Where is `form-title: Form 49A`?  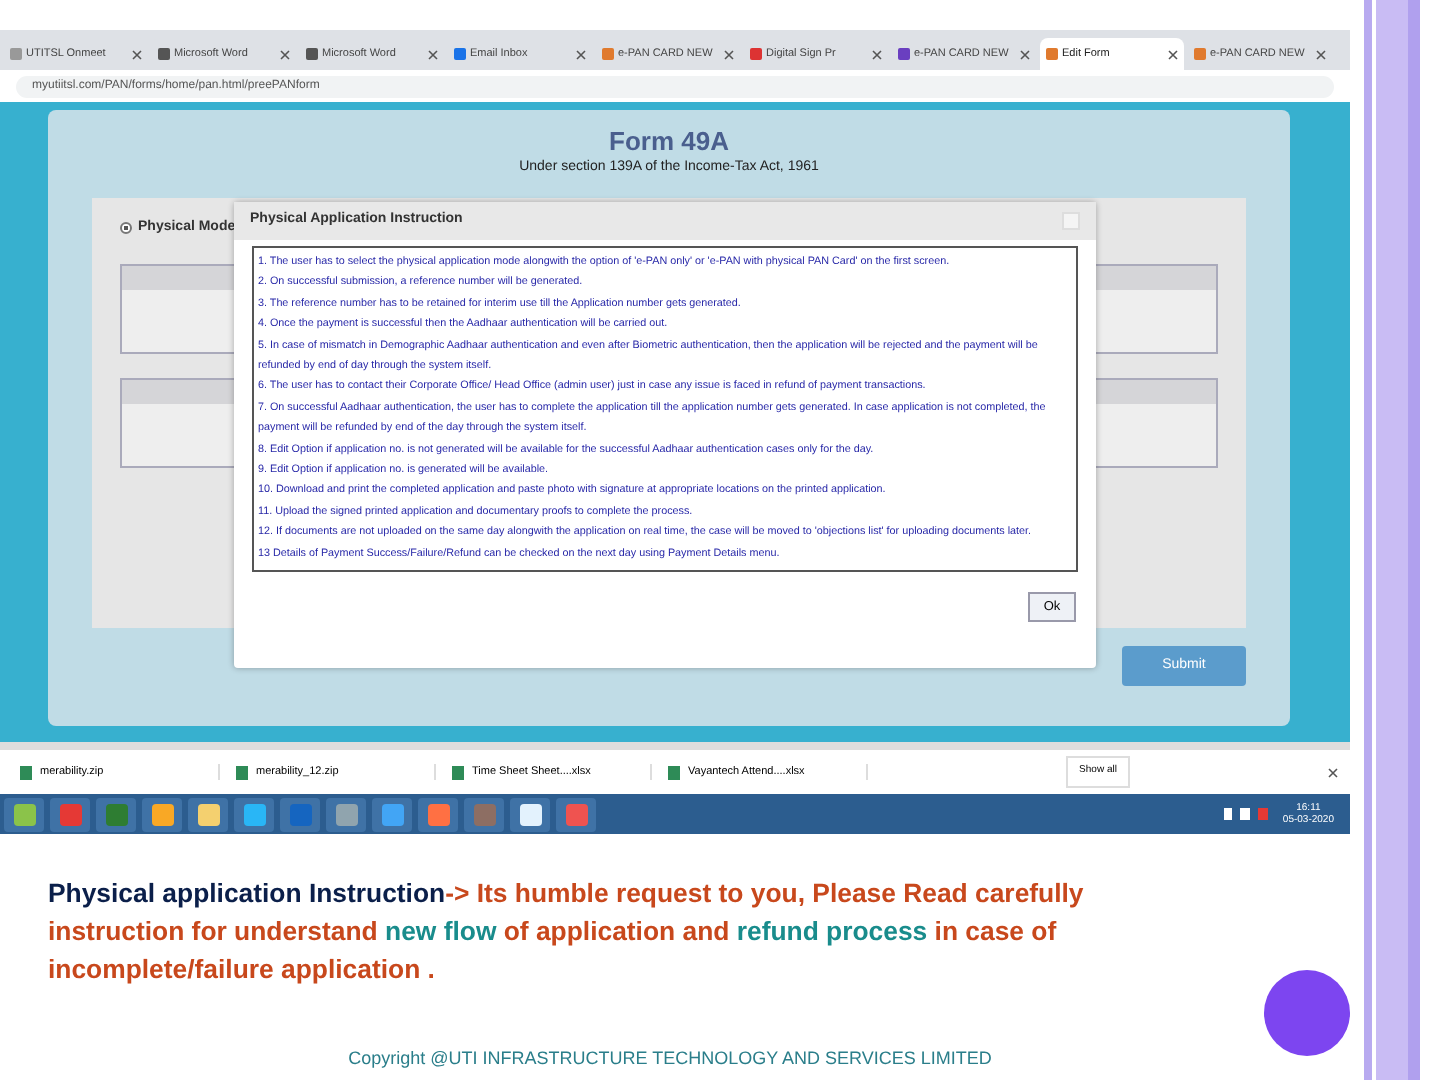
form-title: Form 49A is located at coordinates (669, 142).